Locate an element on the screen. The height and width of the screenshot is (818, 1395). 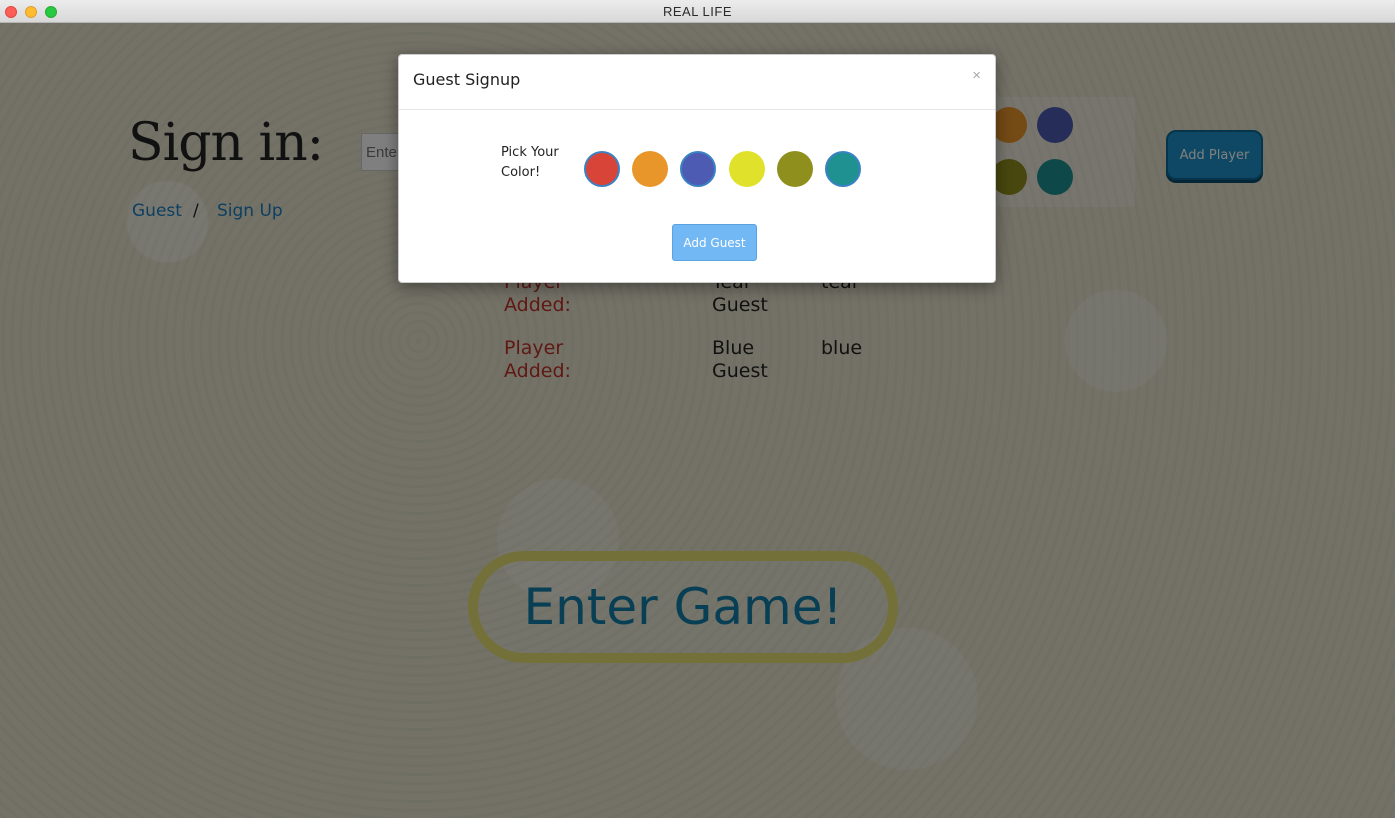
color-swatch-orange is located at coordinates (650, 169).